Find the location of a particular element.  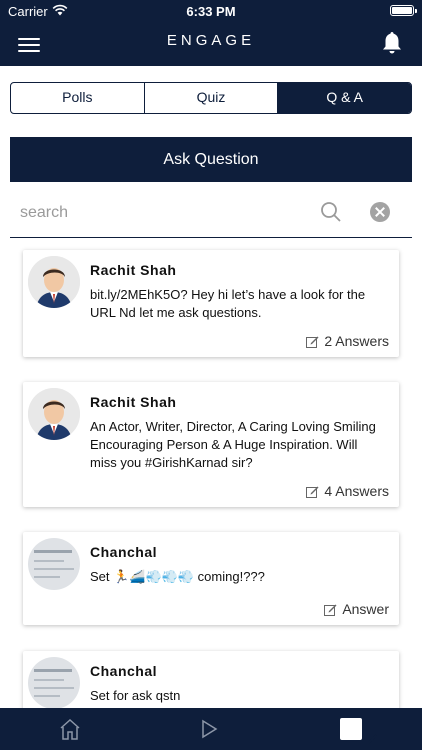

ask-question-button: Ask Question is located at coordinates (211, 159).